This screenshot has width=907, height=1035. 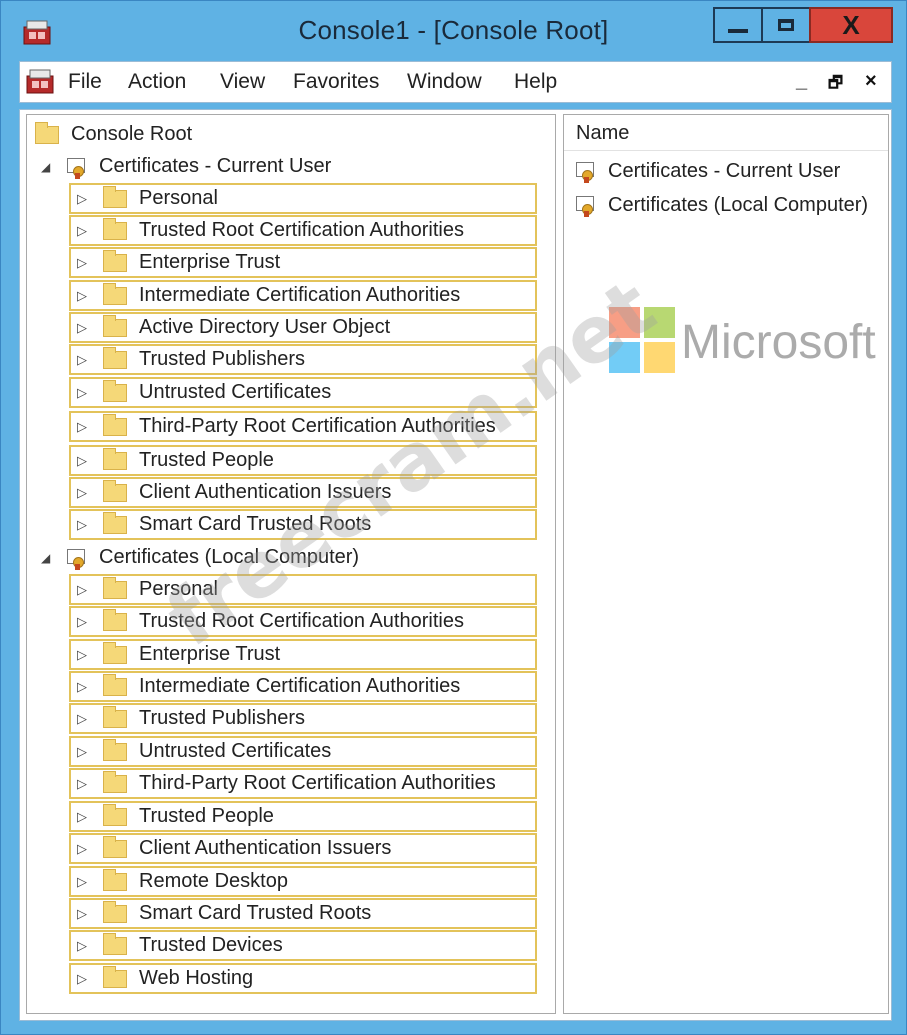 What do you see at coordinates (242, 82) in the screenshot?
I see `menu-view: View` at bounding box center [242, 82].